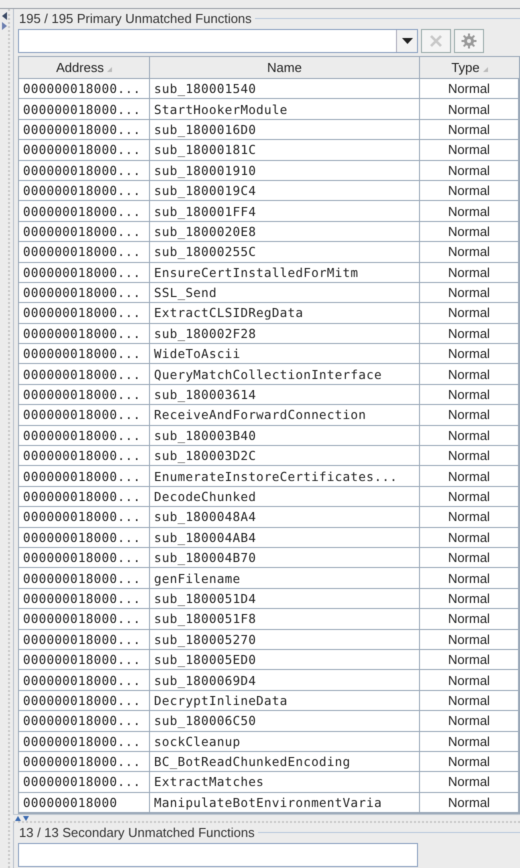 The height and width of the screenshot is (868, 520). Describe the element at coordinates (285, 558) in the screenshot. I see `table-cell: sub_180004B70` at that location.